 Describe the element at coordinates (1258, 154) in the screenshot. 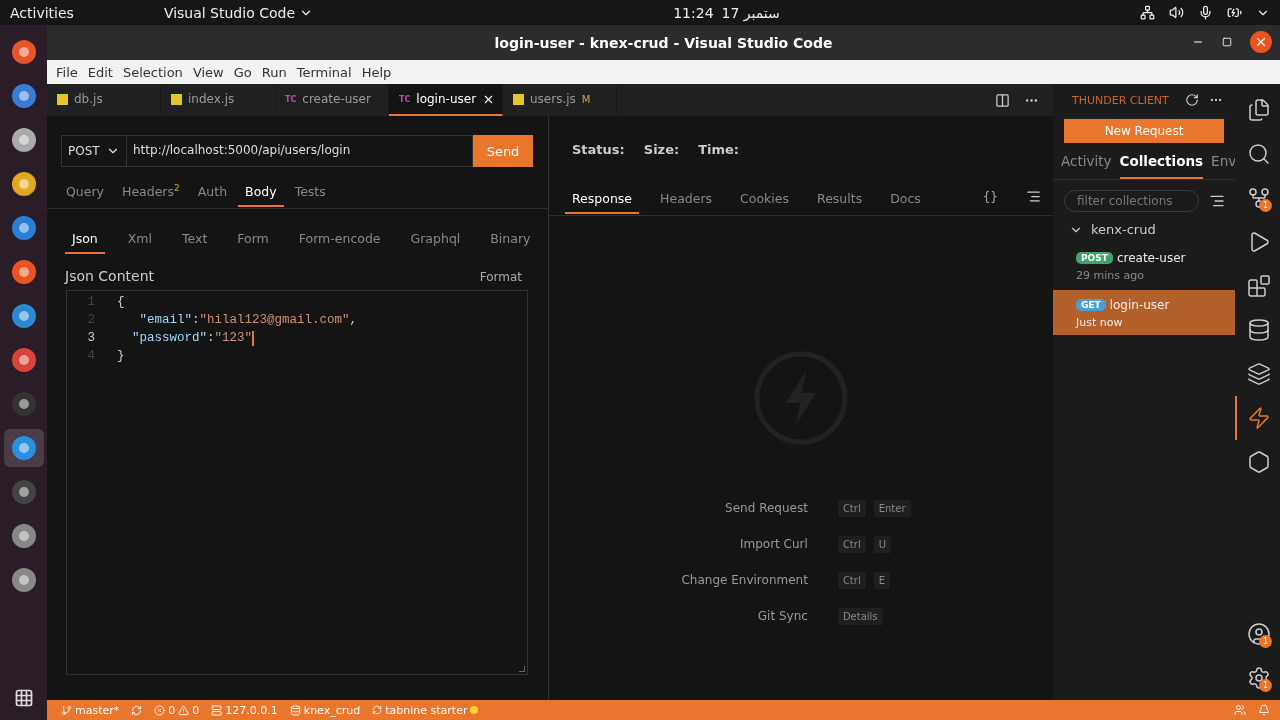

I see `search-icon` at that location.